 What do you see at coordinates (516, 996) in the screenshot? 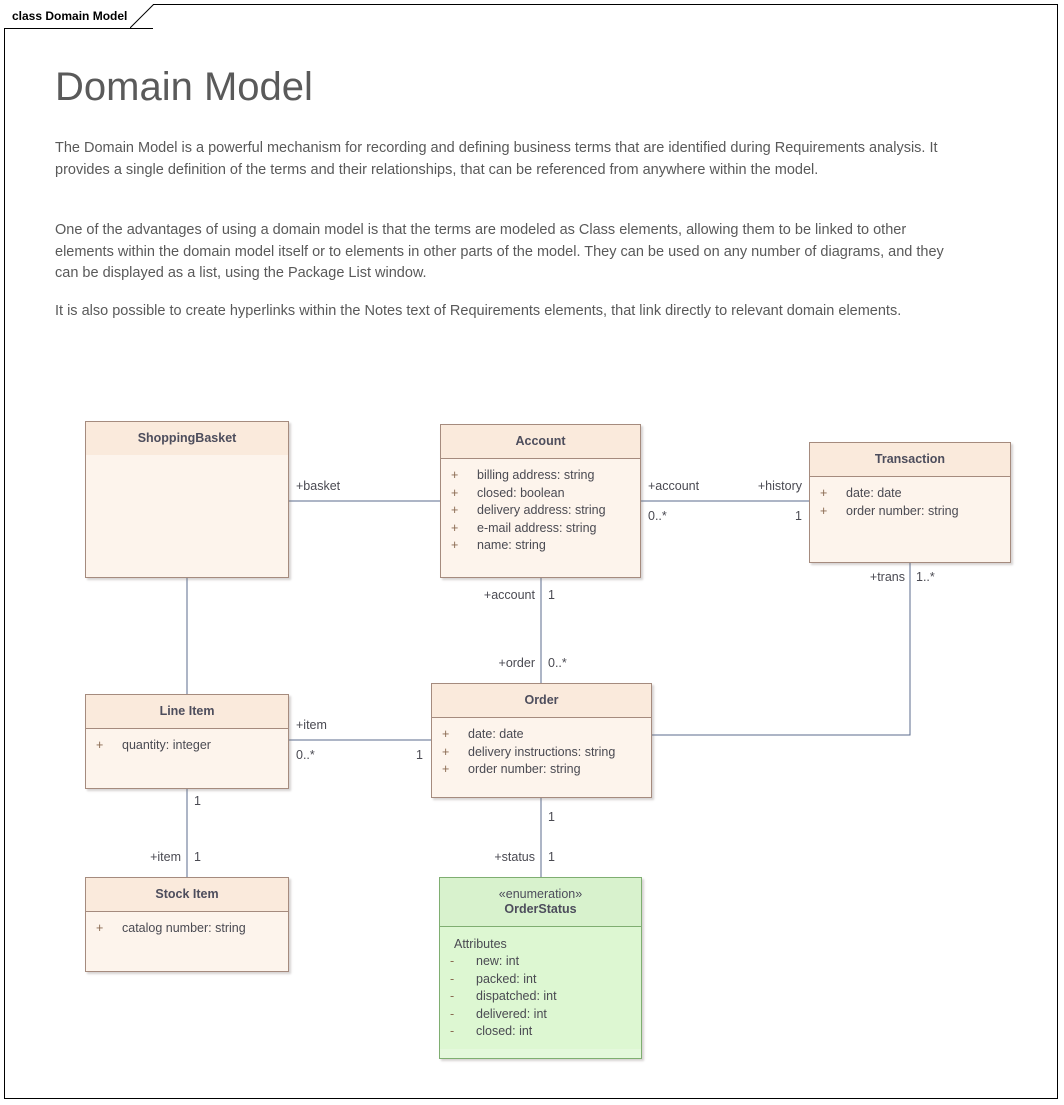
I see `attribute-text: dispatched: int` at bounding box center [516, 996].